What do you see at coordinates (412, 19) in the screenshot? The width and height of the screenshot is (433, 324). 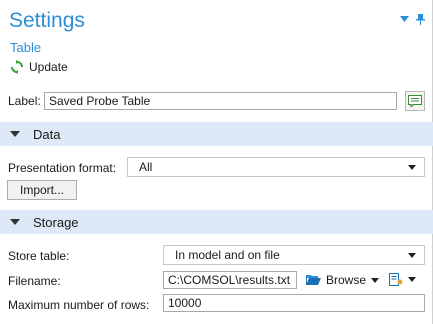 I see `header-controls` at bounding box center [412, 19].